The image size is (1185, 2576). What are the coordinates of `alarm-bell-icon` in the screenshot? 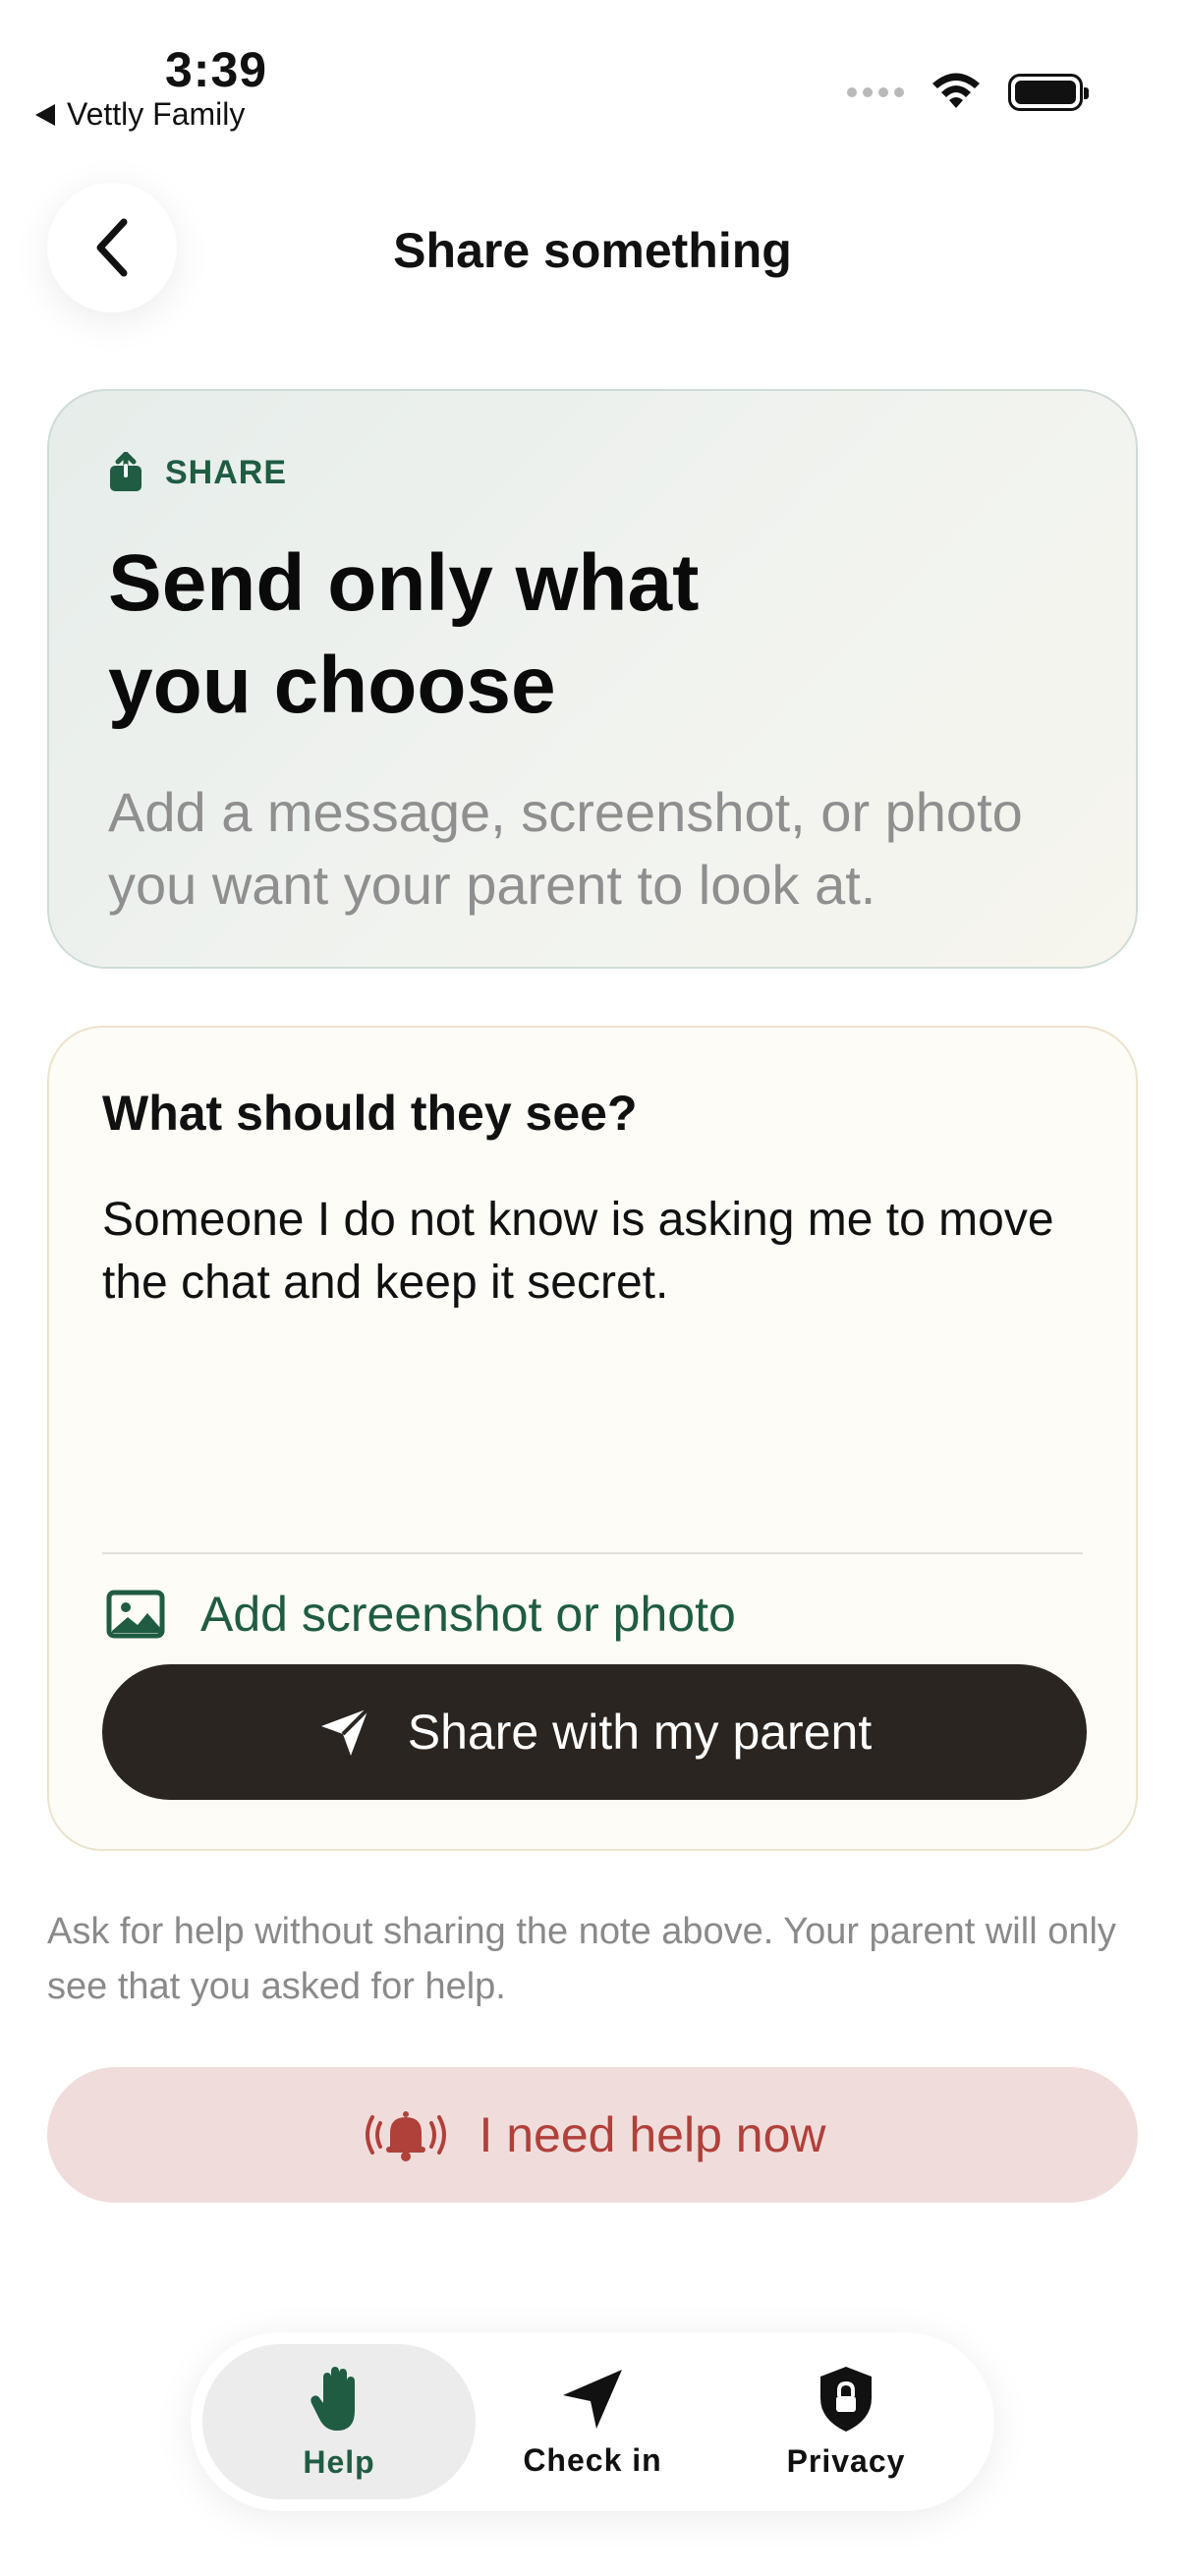 It's located at (407, 2136).